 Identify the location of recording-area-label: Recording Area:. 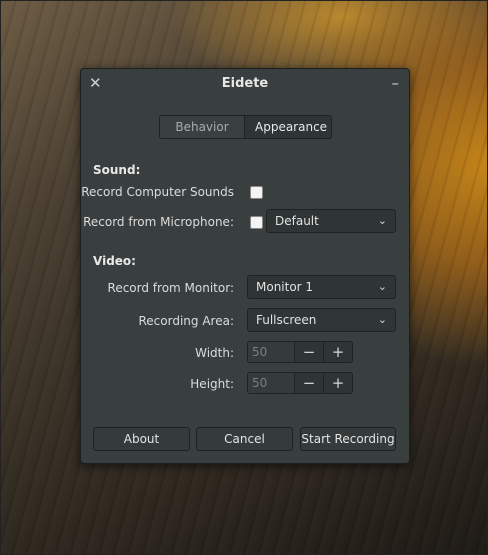
(186, 321).